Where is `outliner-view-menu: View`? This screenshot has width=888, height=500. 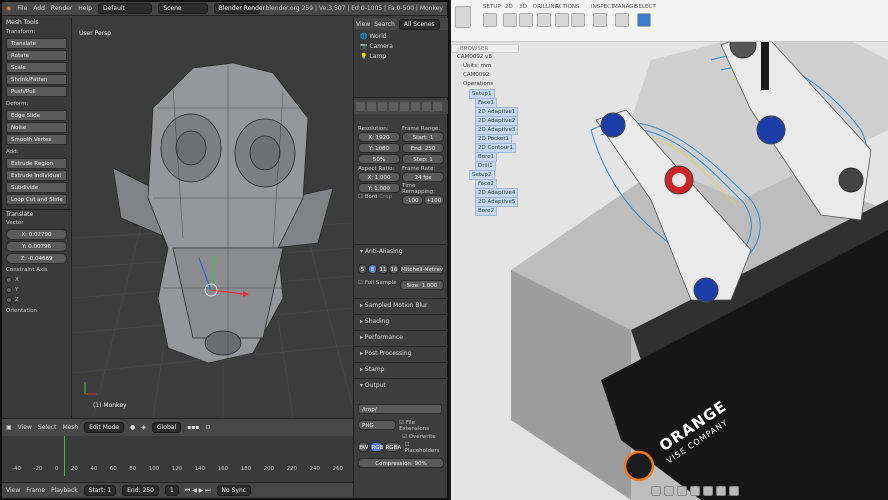 outliner-view-menu: View is located at coordinates (363, 24).